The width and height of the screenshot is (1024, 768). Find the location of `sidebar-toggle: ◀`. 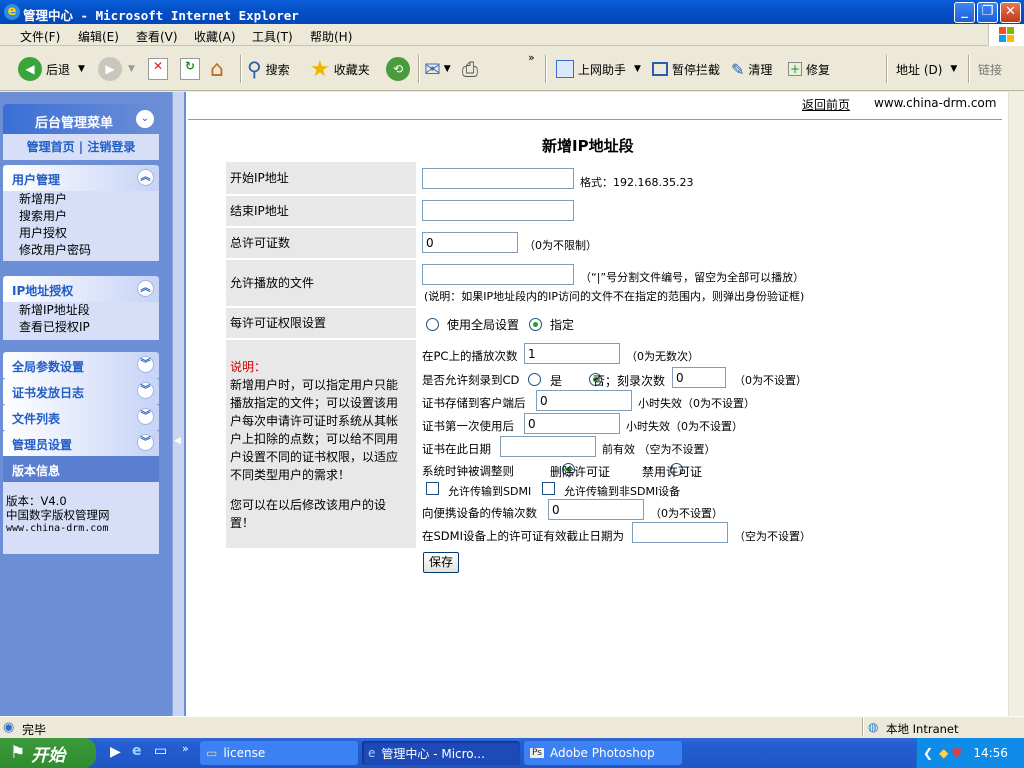

sidebar-toggle: ◀ is located at coordinates (178, 404).